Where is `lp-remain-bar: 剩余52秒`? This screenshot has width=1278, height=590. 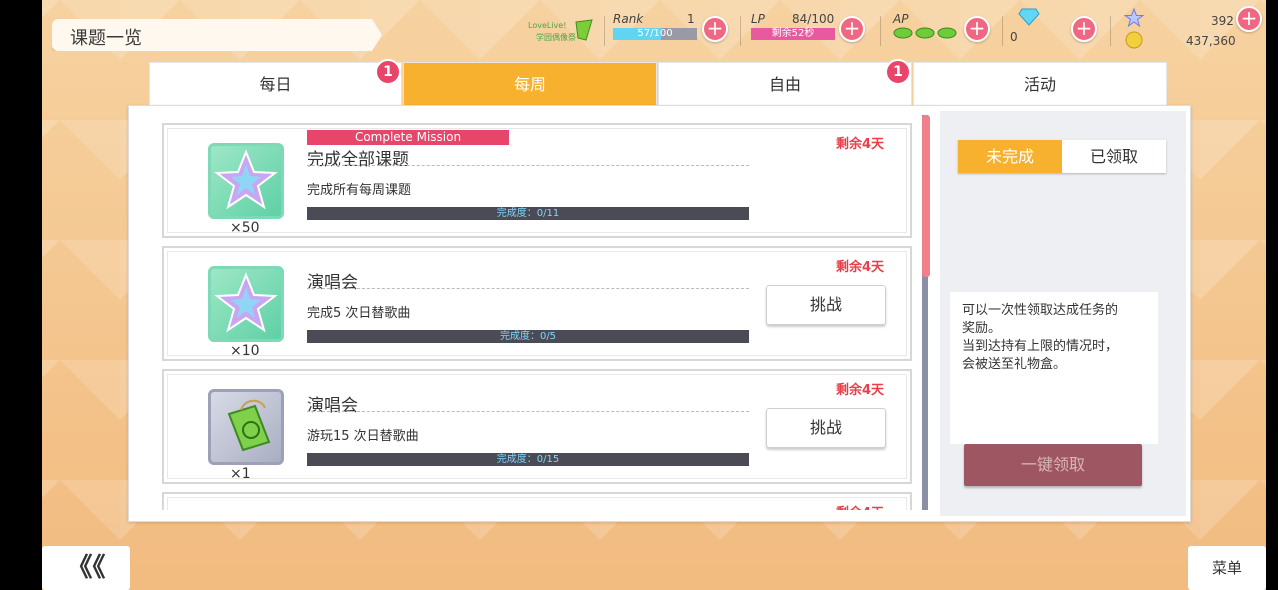 lp-remain-bar: 剩余52秒 is located at coordinates (793, 34).